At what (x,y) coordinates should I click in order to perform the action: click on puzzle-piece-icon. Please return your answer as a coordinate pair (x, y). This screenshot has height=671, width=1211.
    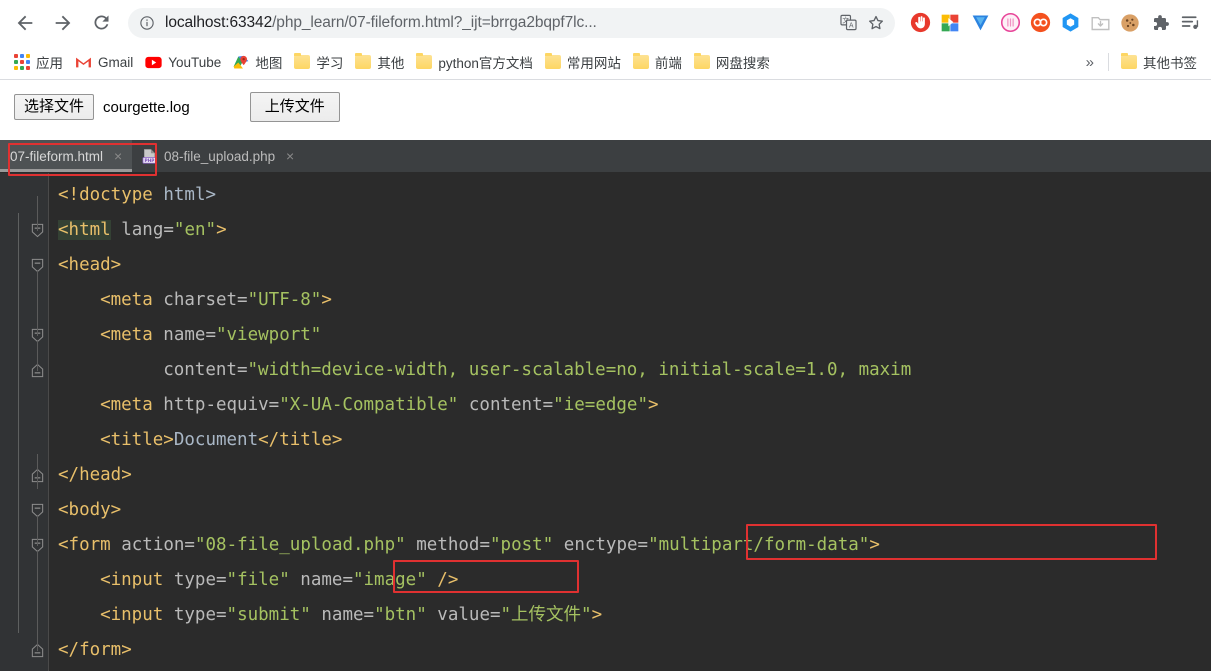
    Looking at the image, I should click on (1160, 23).